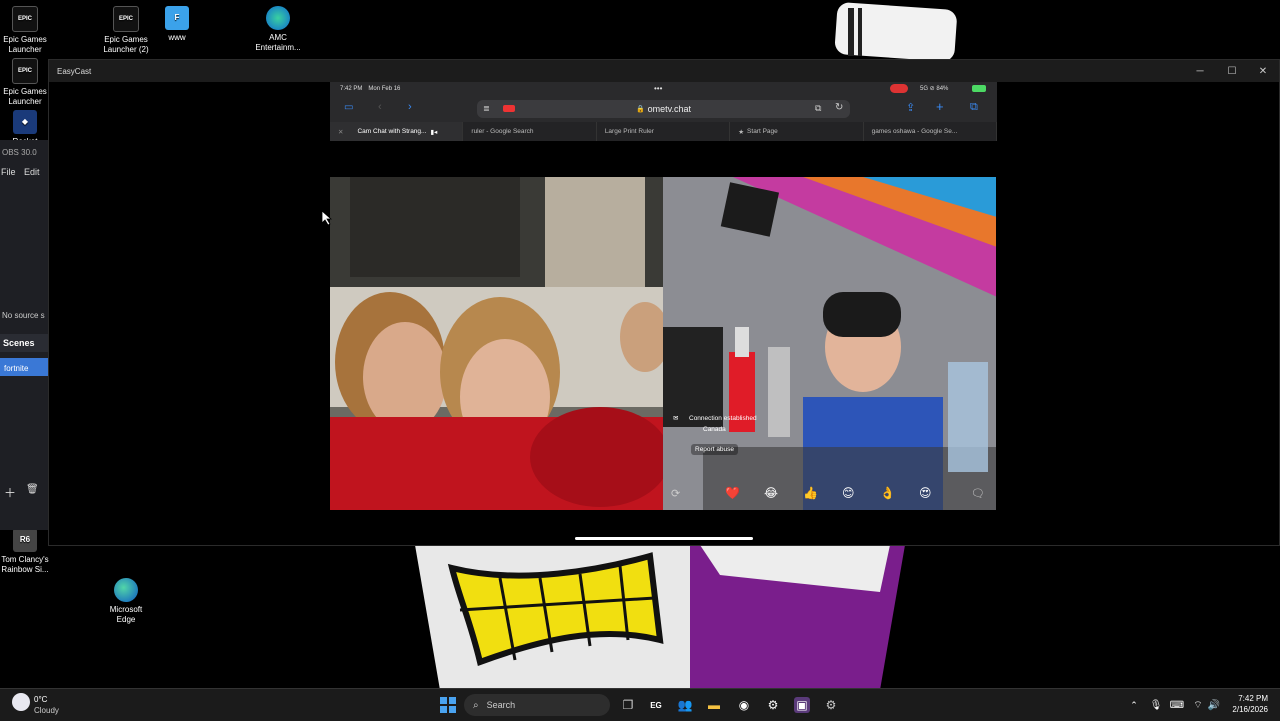  Describe the element at coordinates (669, 109) in the screenshot. I see `url-text: ometv.chat` at that location.